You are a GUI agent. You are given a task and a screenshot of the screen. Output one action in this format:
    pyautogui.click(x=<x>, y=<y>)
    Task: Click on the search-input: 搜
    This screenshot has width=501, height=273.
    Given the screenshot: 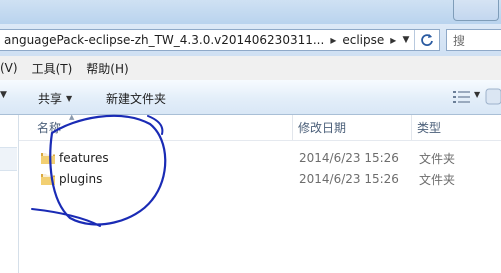 What is the action you would take?
    pyautogui.click(x=473, y=40)
    